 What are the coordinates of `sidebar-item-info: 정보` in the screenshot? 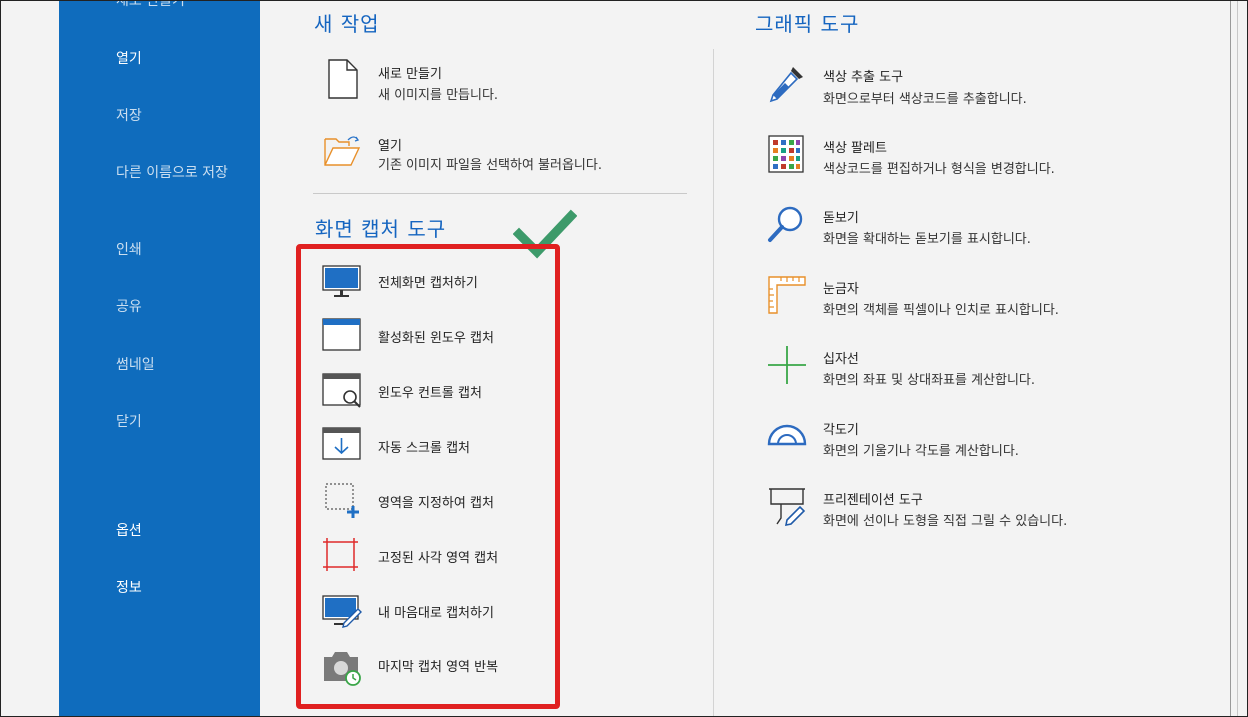 It's located at (129, 588).